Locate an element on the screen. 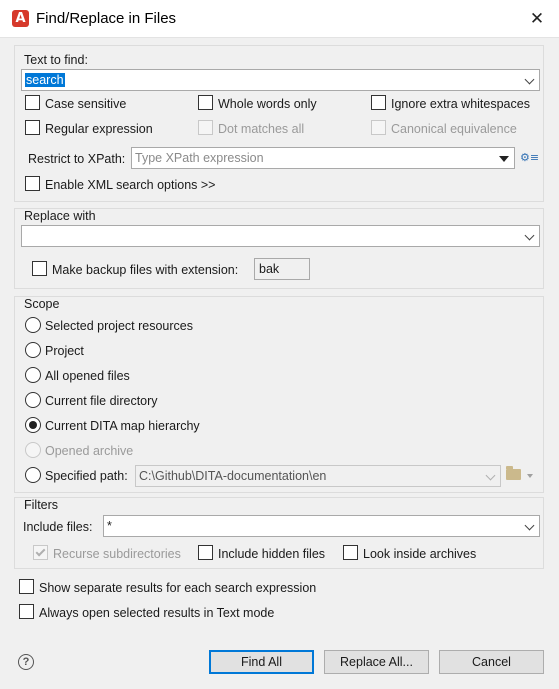  archives-checkbox is located at coordinates (350, 552).